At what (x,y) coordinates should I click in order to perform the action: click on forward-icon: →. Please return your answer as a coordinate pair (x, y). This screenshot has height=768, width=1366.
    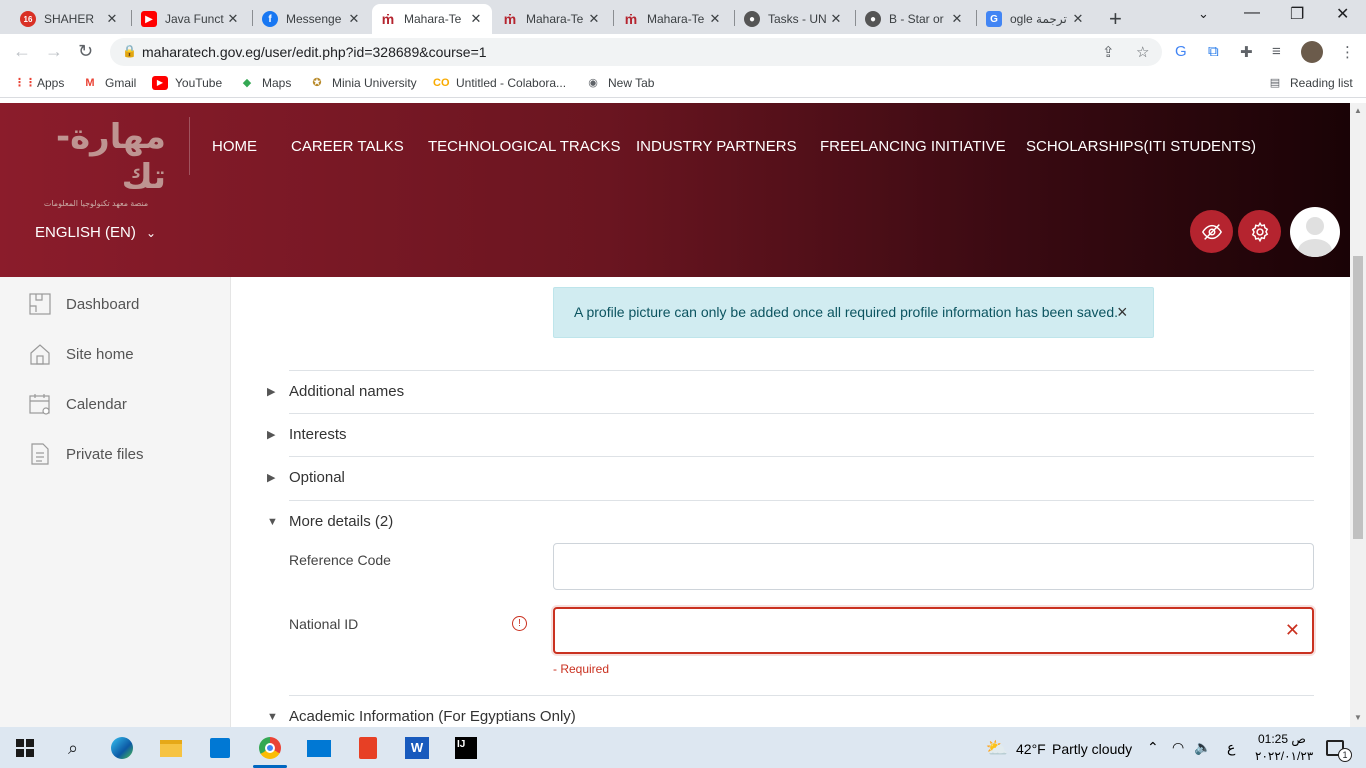
    Looking at the image, I should click on (54, 51).